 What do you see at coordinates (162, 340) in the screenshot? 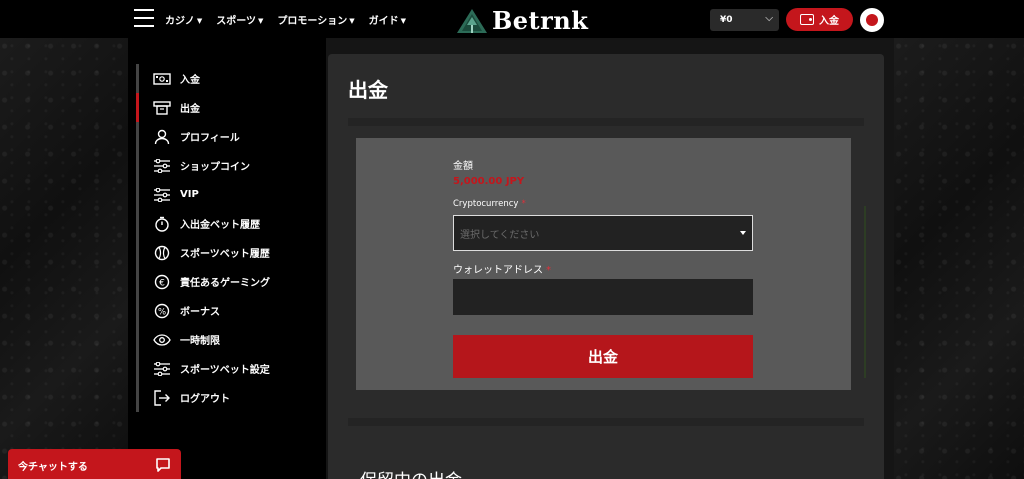
I see `eye-icon` at bounding box center [162, 340].